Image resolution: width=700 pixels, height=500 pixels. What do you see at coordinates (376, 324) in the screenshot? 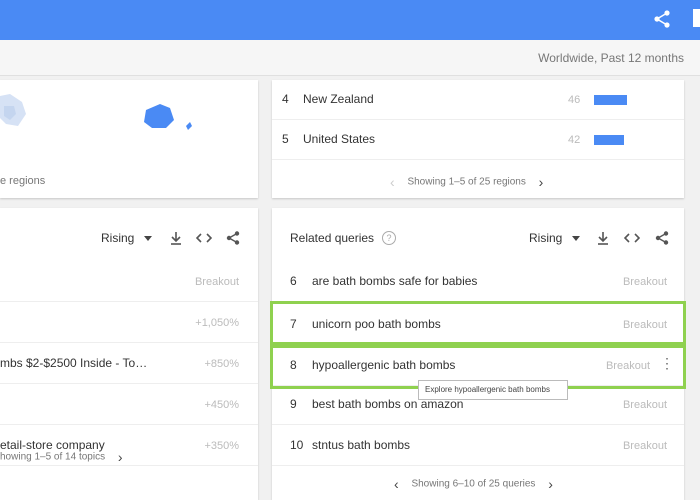
I see `query-text: unicorn poo bath bombs` at bounding box center [376, 324].